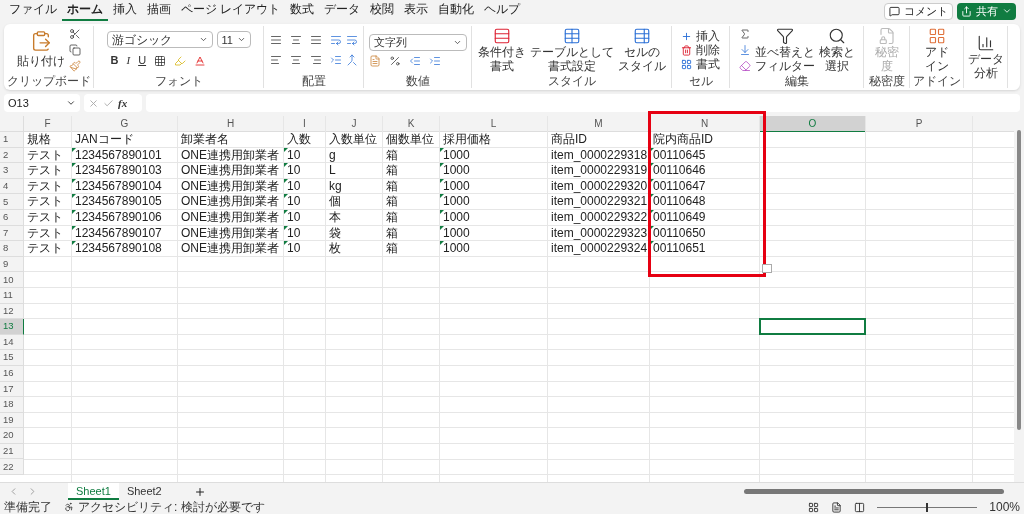 Image resolution: width=1024 pixels, height=514 pixels. What do you see at coordinates (936, 59) in the screenshot?
I see `add-in-button: アド イン` at bounding box center [936, 59].